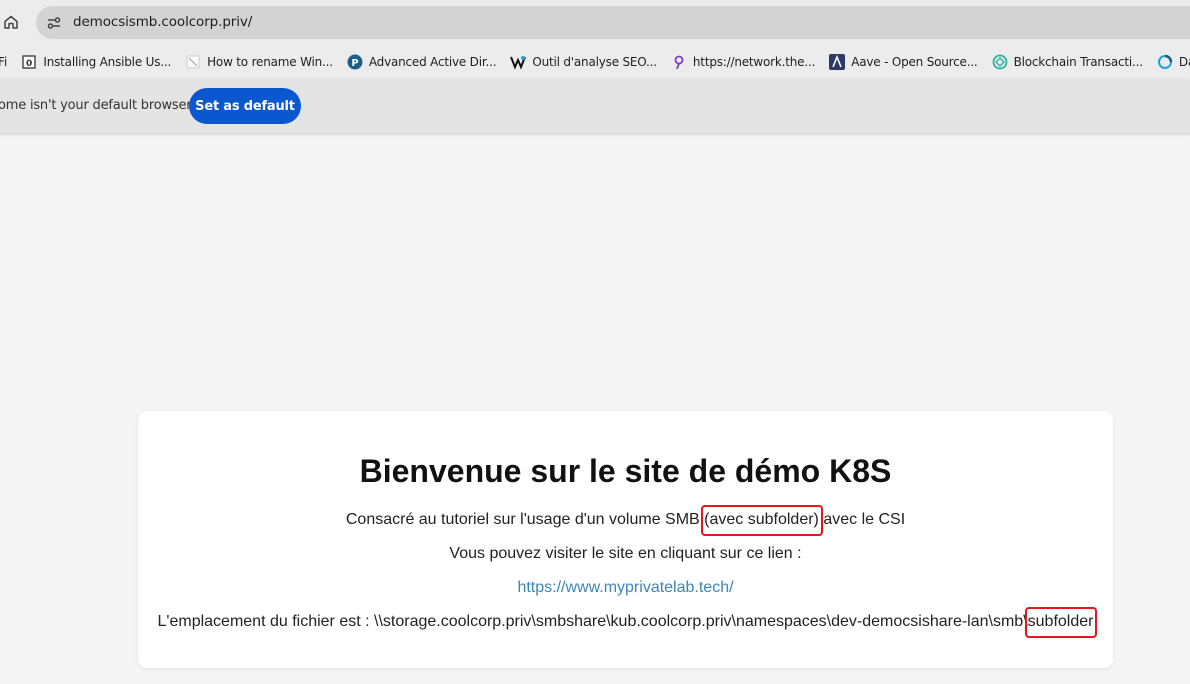 This screenshot has height=684, width=1190. I want to click on link-line: https://www.myprivatelab.tech/, so click(625, 588).